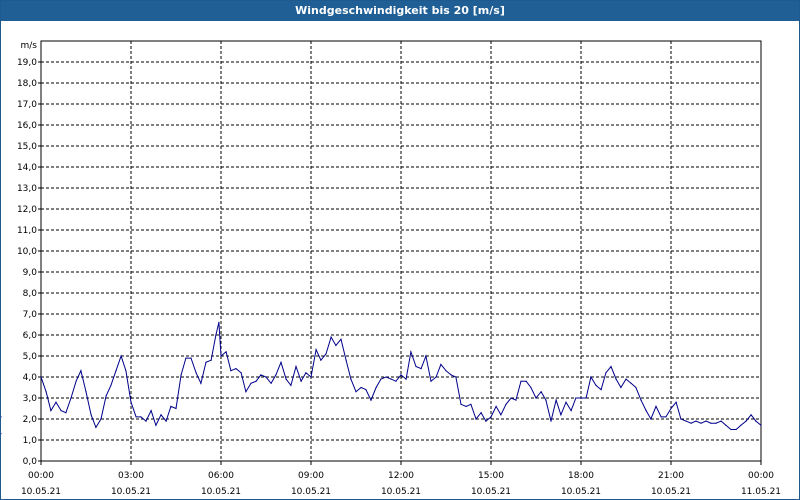 This screenshot has height=500, width=800. Describe the element at coordinates (27, 147) in the screenshot. I see `y-tick-label: 15,0` at that location.